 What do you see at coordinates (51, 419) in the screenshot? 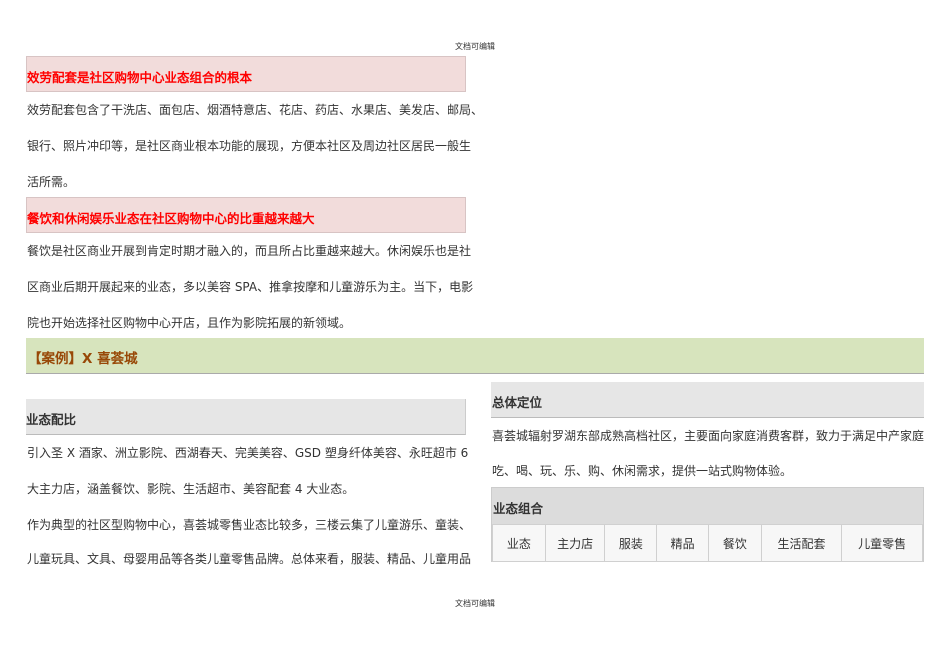
I see `heading-text: 业态配比` at bounding box center [51, 419].